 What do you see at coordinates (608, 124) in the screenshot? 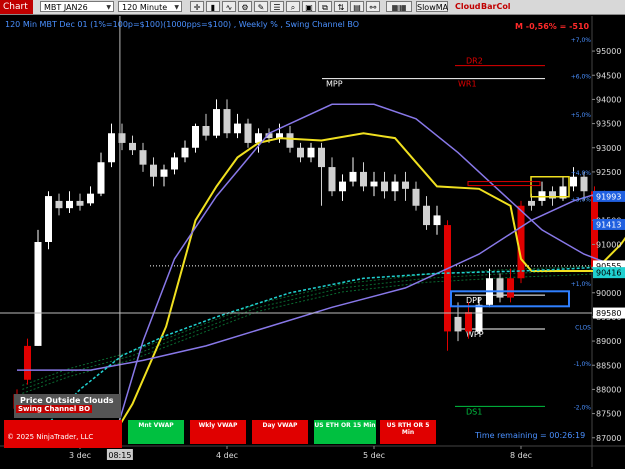
I see `price-tick-label: 93500` at bounding box center [608, 124].